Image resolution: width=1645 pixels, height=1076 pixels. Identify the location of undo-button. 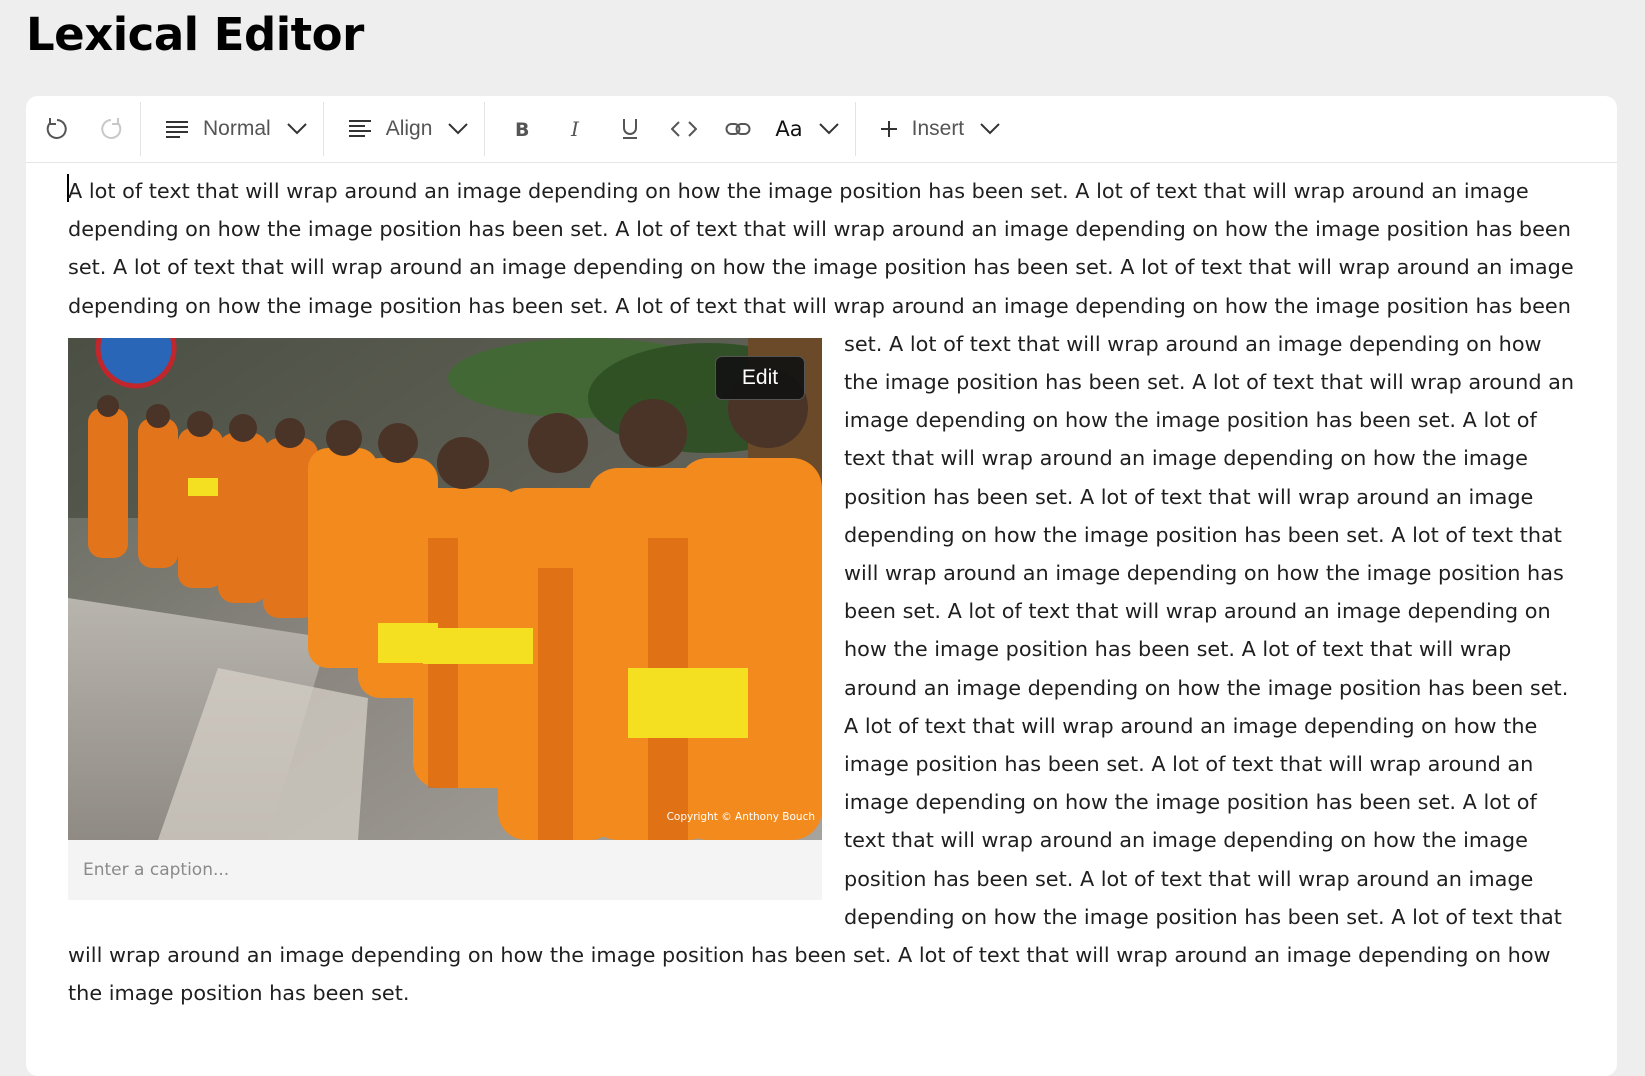
(57, 129).